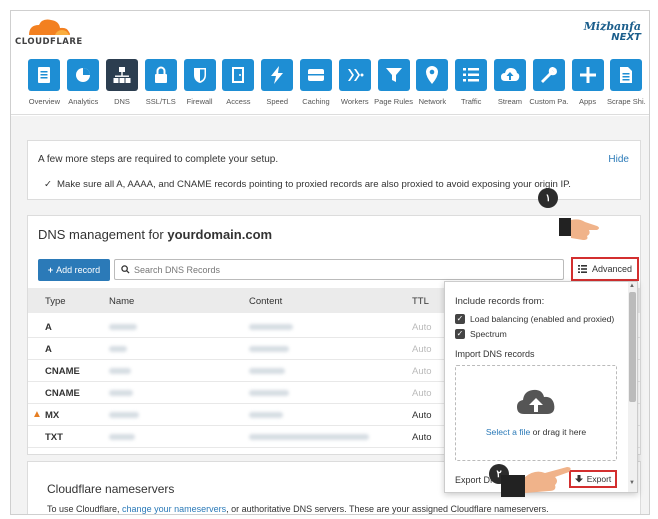 This screenshot has width=658, height=519. Describe the element at coordinates (632, 286) in the screenshot. I see `scroll-up-icon: ▲` at that location.